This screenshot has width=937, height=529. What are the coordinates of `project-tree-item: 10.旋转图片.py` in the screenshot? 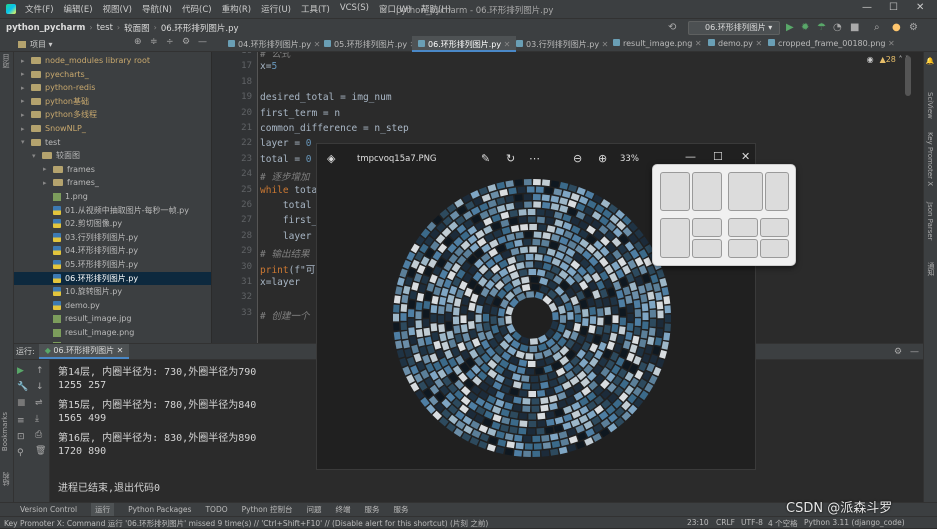 It's located at (68, 291).